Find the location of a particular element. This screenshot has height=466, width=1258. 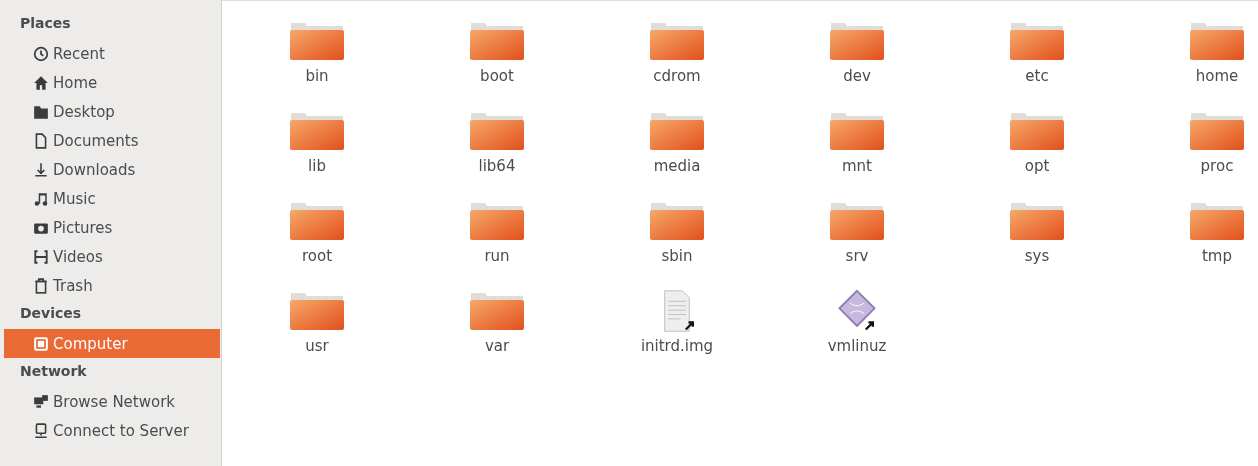

download-icon is located at coordinates (41, 169).